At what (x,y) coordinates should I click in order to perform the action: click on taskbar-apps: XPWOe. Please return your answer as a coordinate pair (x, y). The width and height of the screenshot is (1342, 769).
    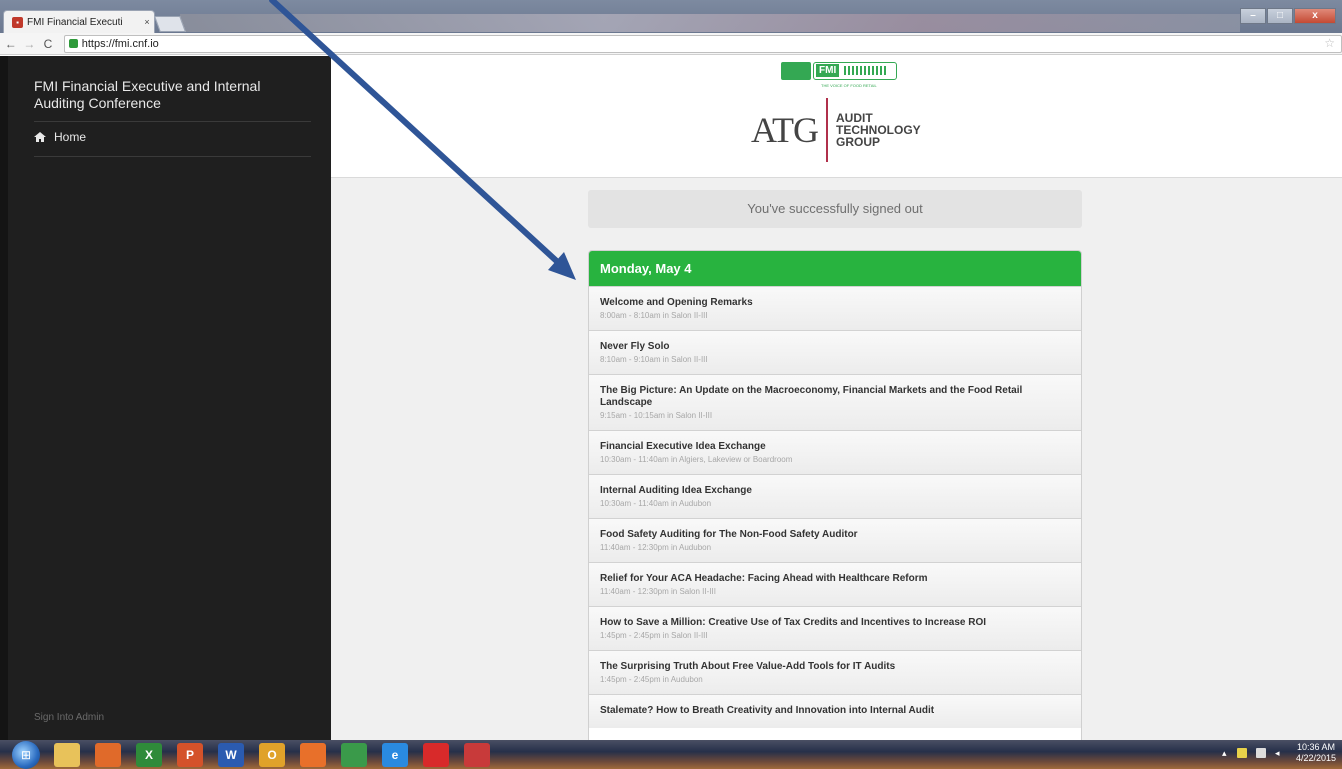
    Looking at the image, I should click on (279, 754).